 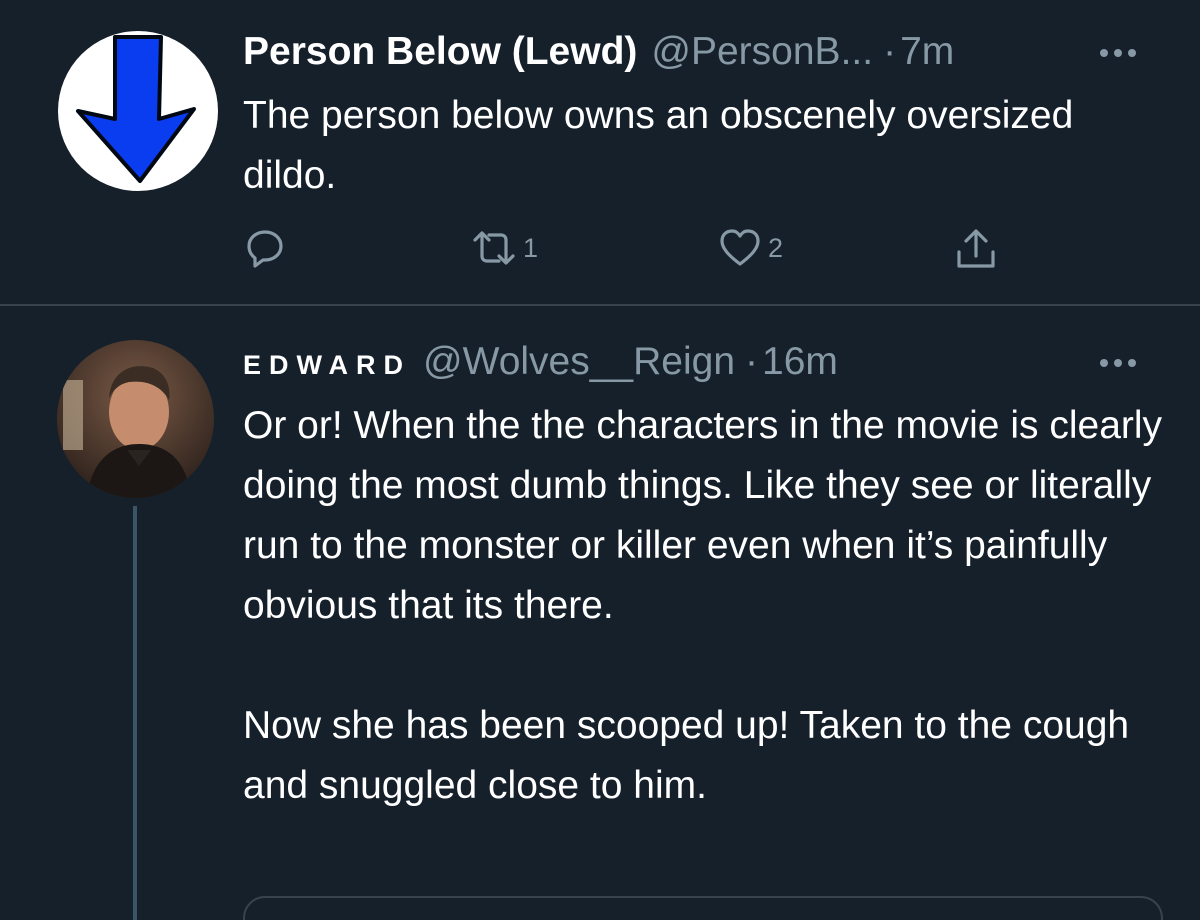 I want to click on display-name: EDWARD, so click(x=327, y=365).